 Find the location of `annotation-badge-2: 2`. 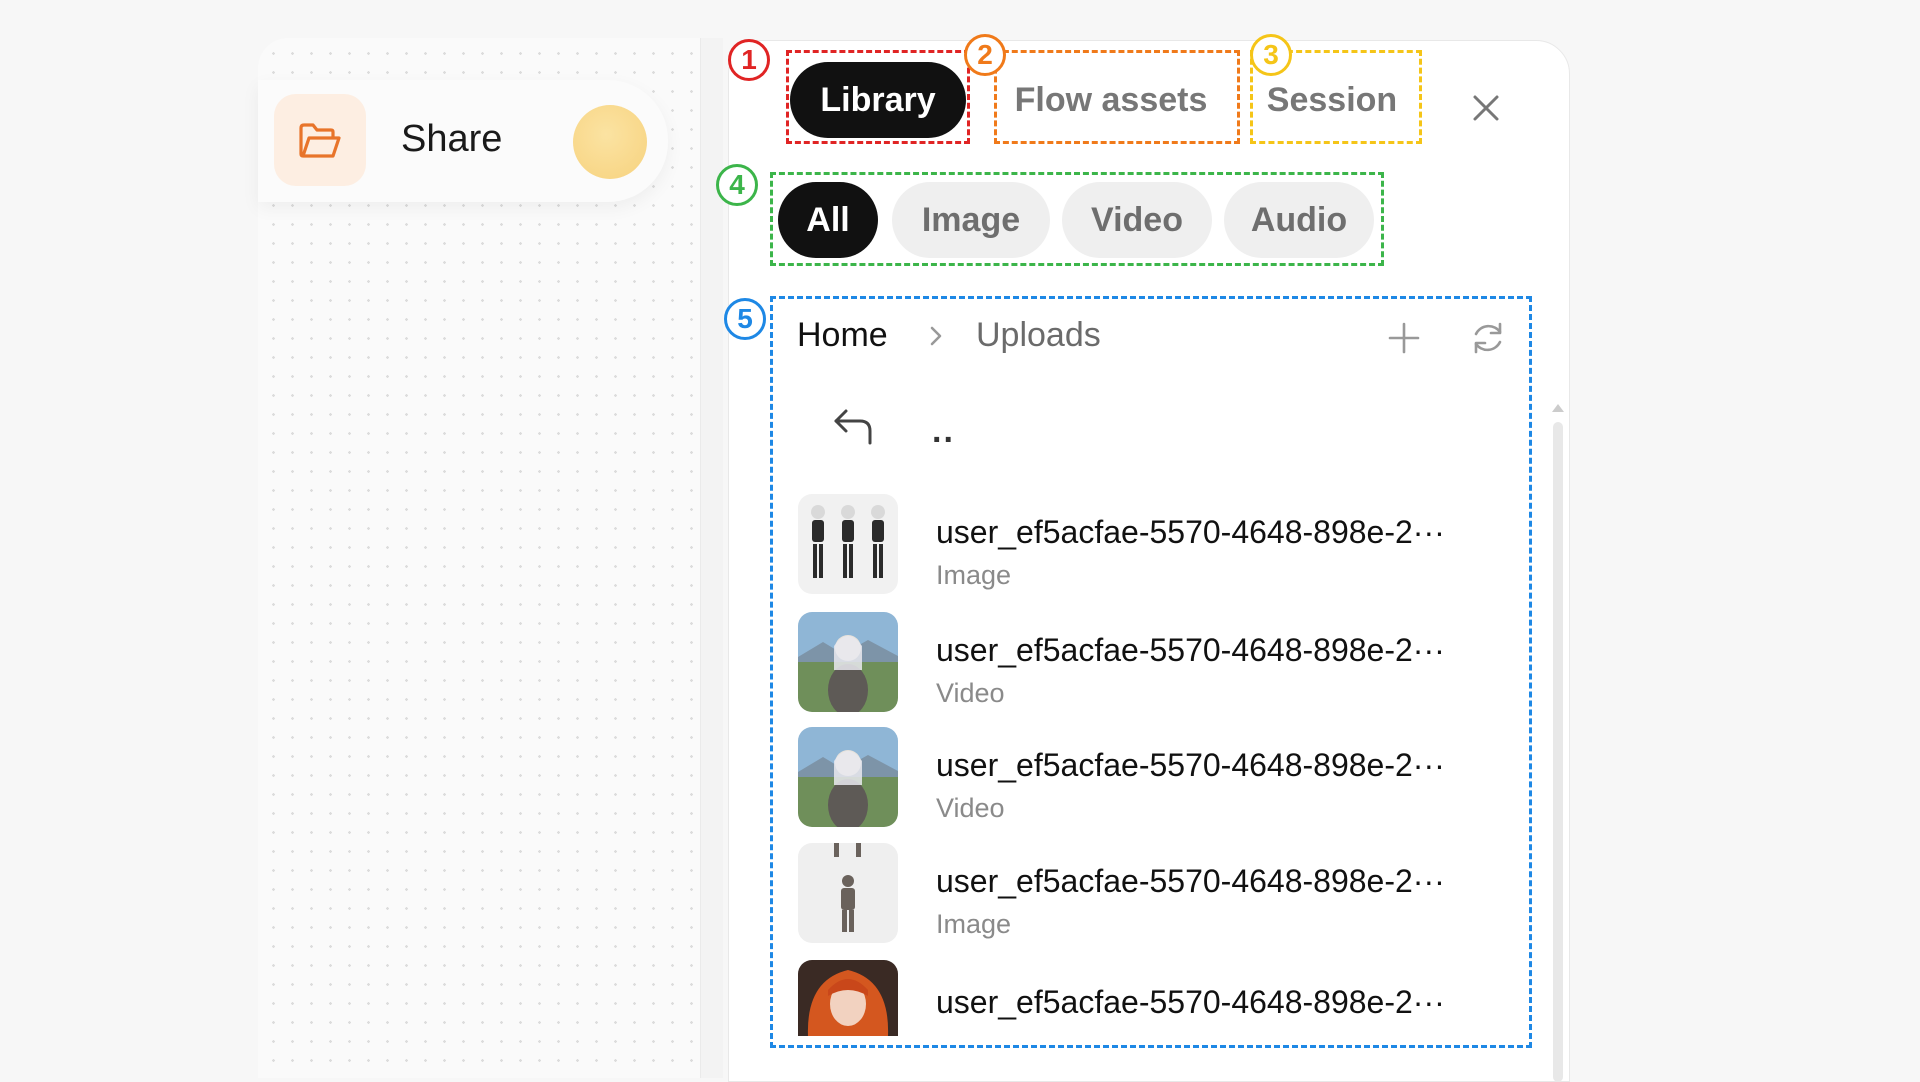

annotation-badge-2: 2 is located at coordinates (985, 55).